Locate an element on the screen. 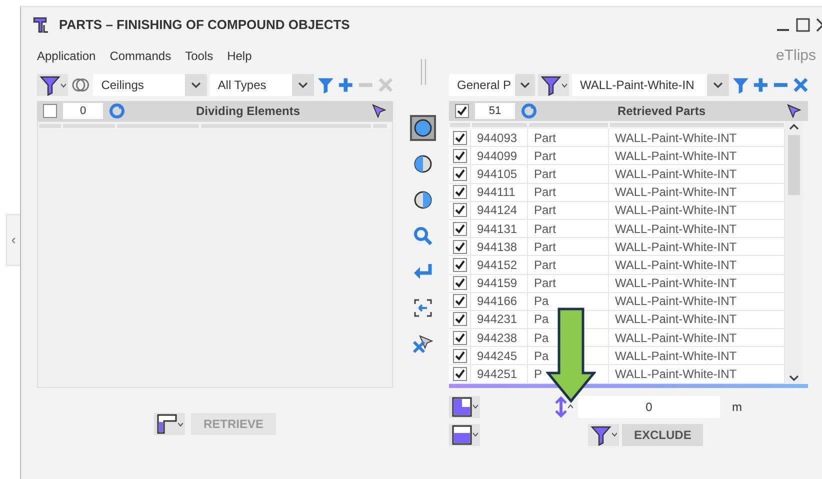 The image size is (822, 479). collapse-handle: ‹ is located at coordinates (13, 240).